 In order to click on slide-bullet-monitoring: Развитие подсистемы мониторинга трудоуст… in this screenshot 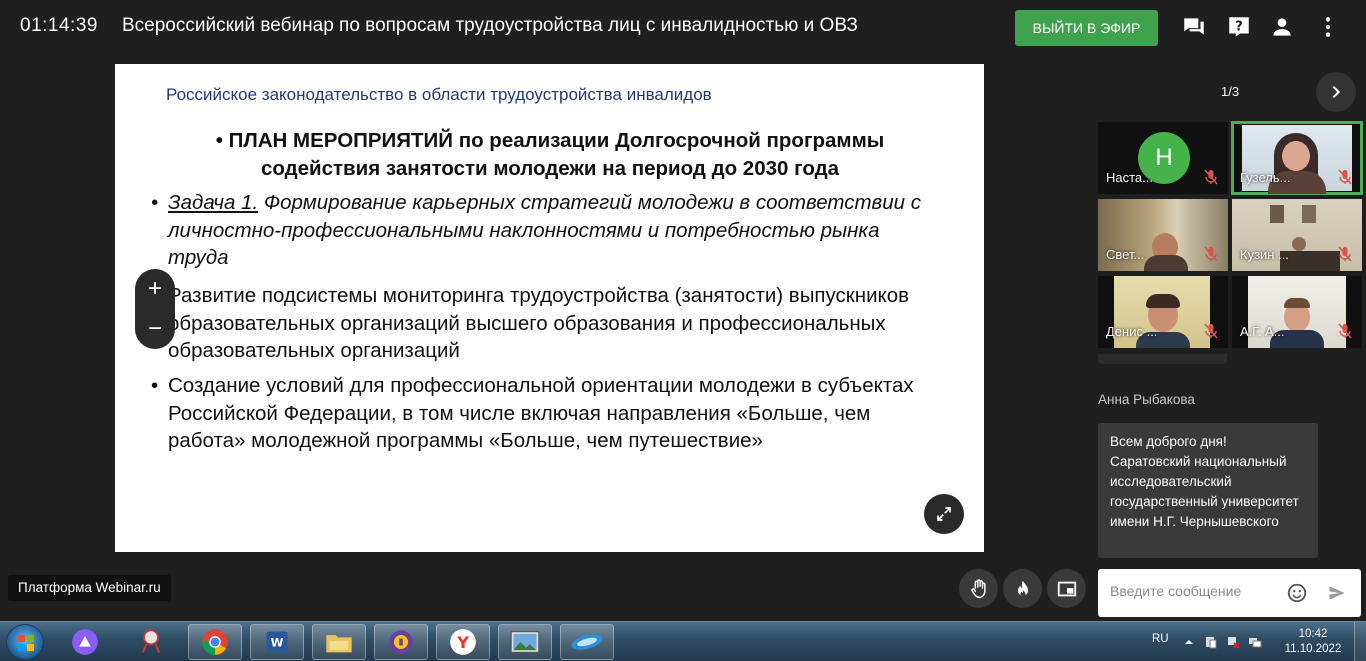, I will do `click(546, 323)`.